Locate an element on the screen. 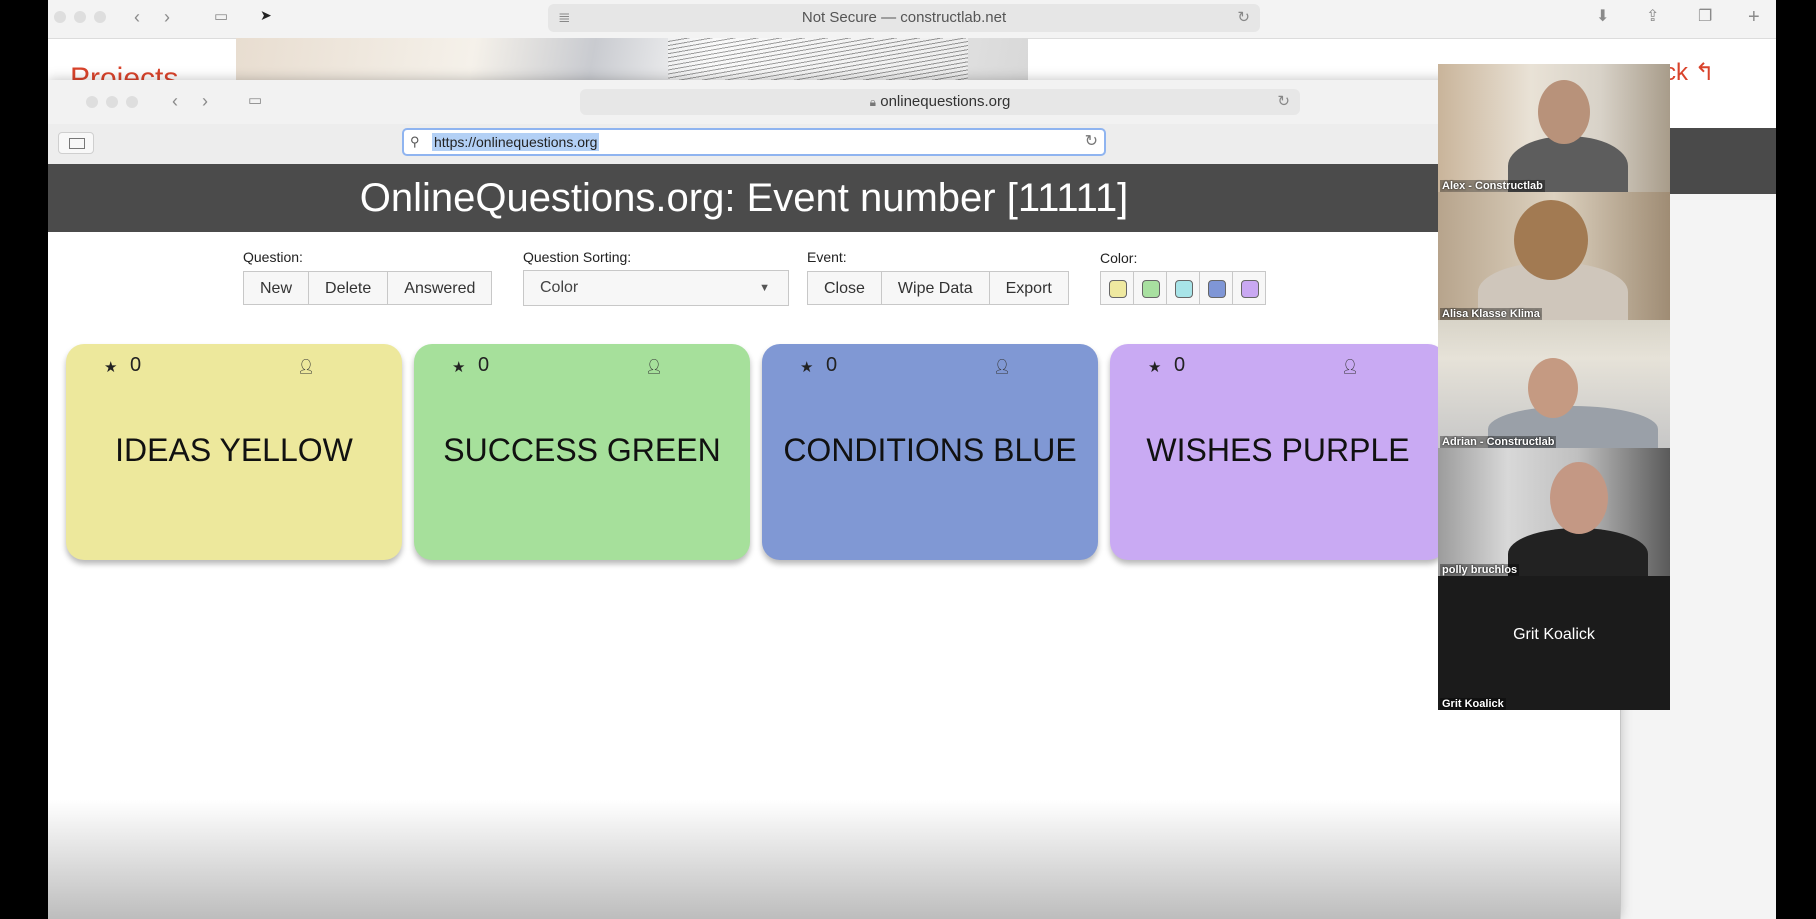 Image resolution: width=1816 pixels, height=919 pixels. question-button-group: New Delete Answered is located at coordinates (368, 288).